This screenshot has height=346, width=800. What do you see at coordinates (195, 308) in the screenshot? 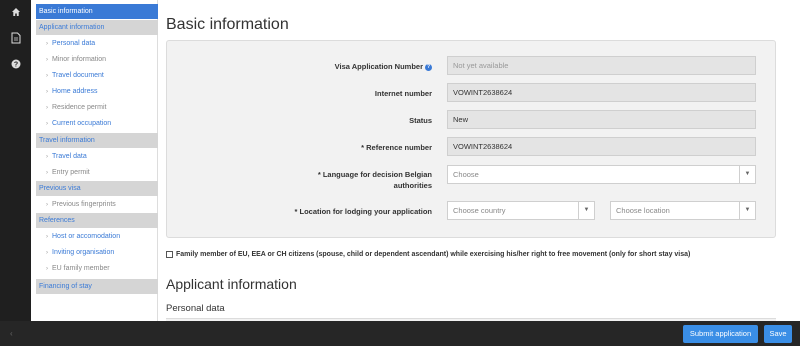
I see `personal-data-title: Personal data` at bounding box center [195, 308].